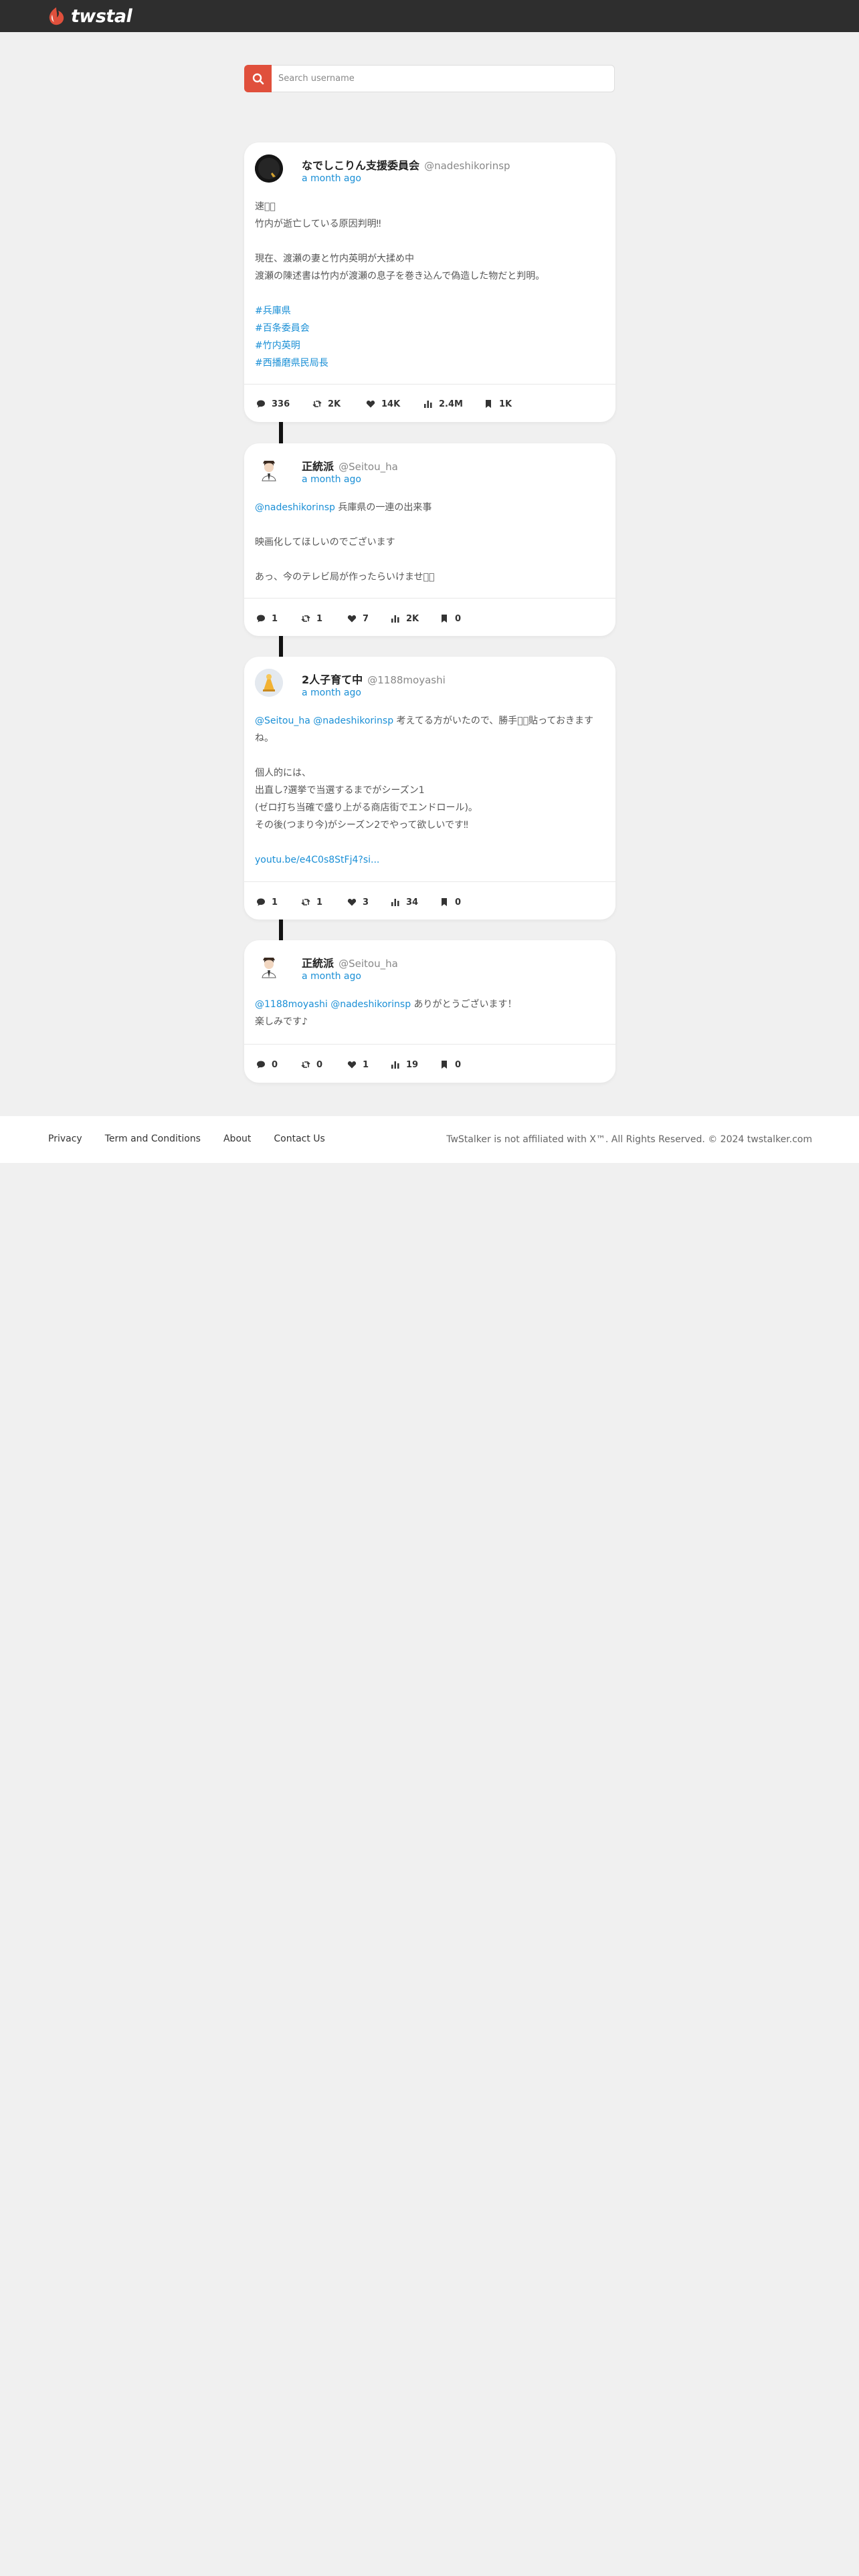 The image size is (859, 2576). What do you see at coordinates (383, 507) in the screenshot?
I see `post-line-text: 兵庫県の一連の出来事` at bounding box center [383, 507].